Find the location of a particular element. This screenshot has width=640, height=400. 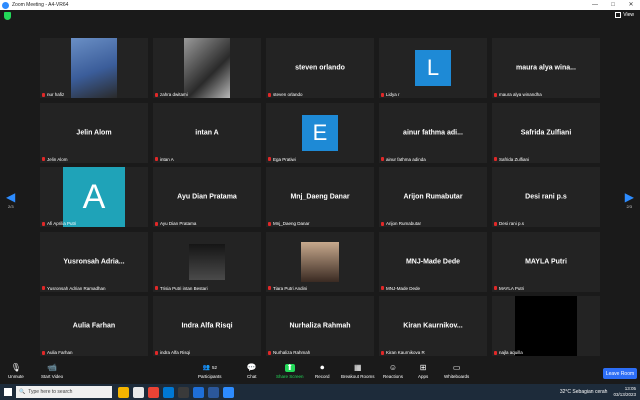

unmute-button: 🎙 Unmute is located at coordinates (16, 371).